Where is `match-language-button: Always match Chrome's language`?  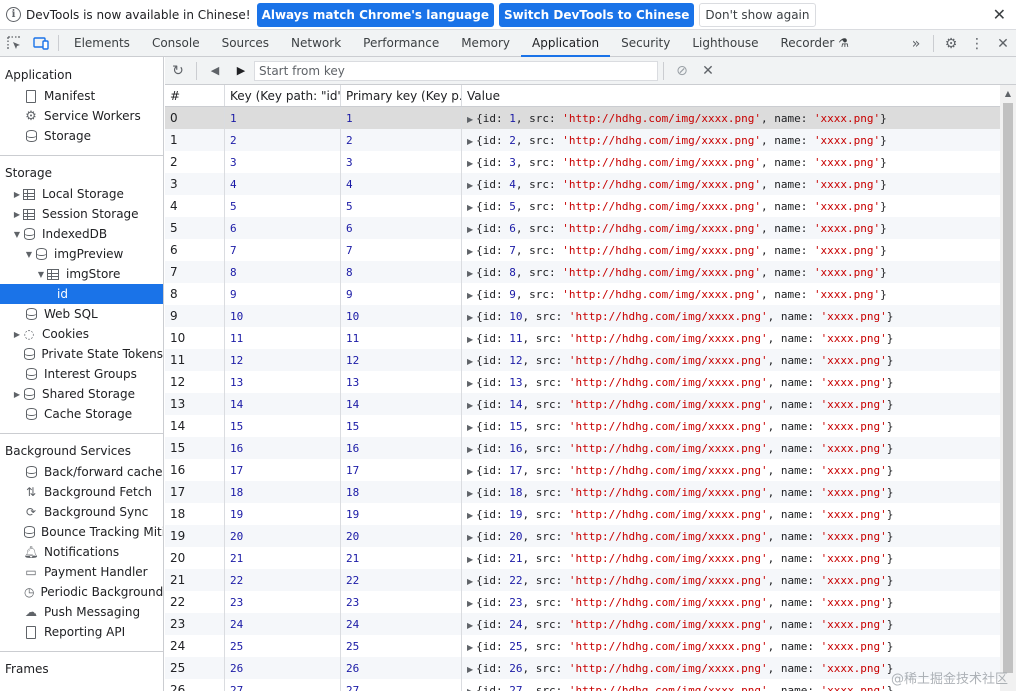
match-language-button: Always match Chrome's language is located at coordinates (375, 14).